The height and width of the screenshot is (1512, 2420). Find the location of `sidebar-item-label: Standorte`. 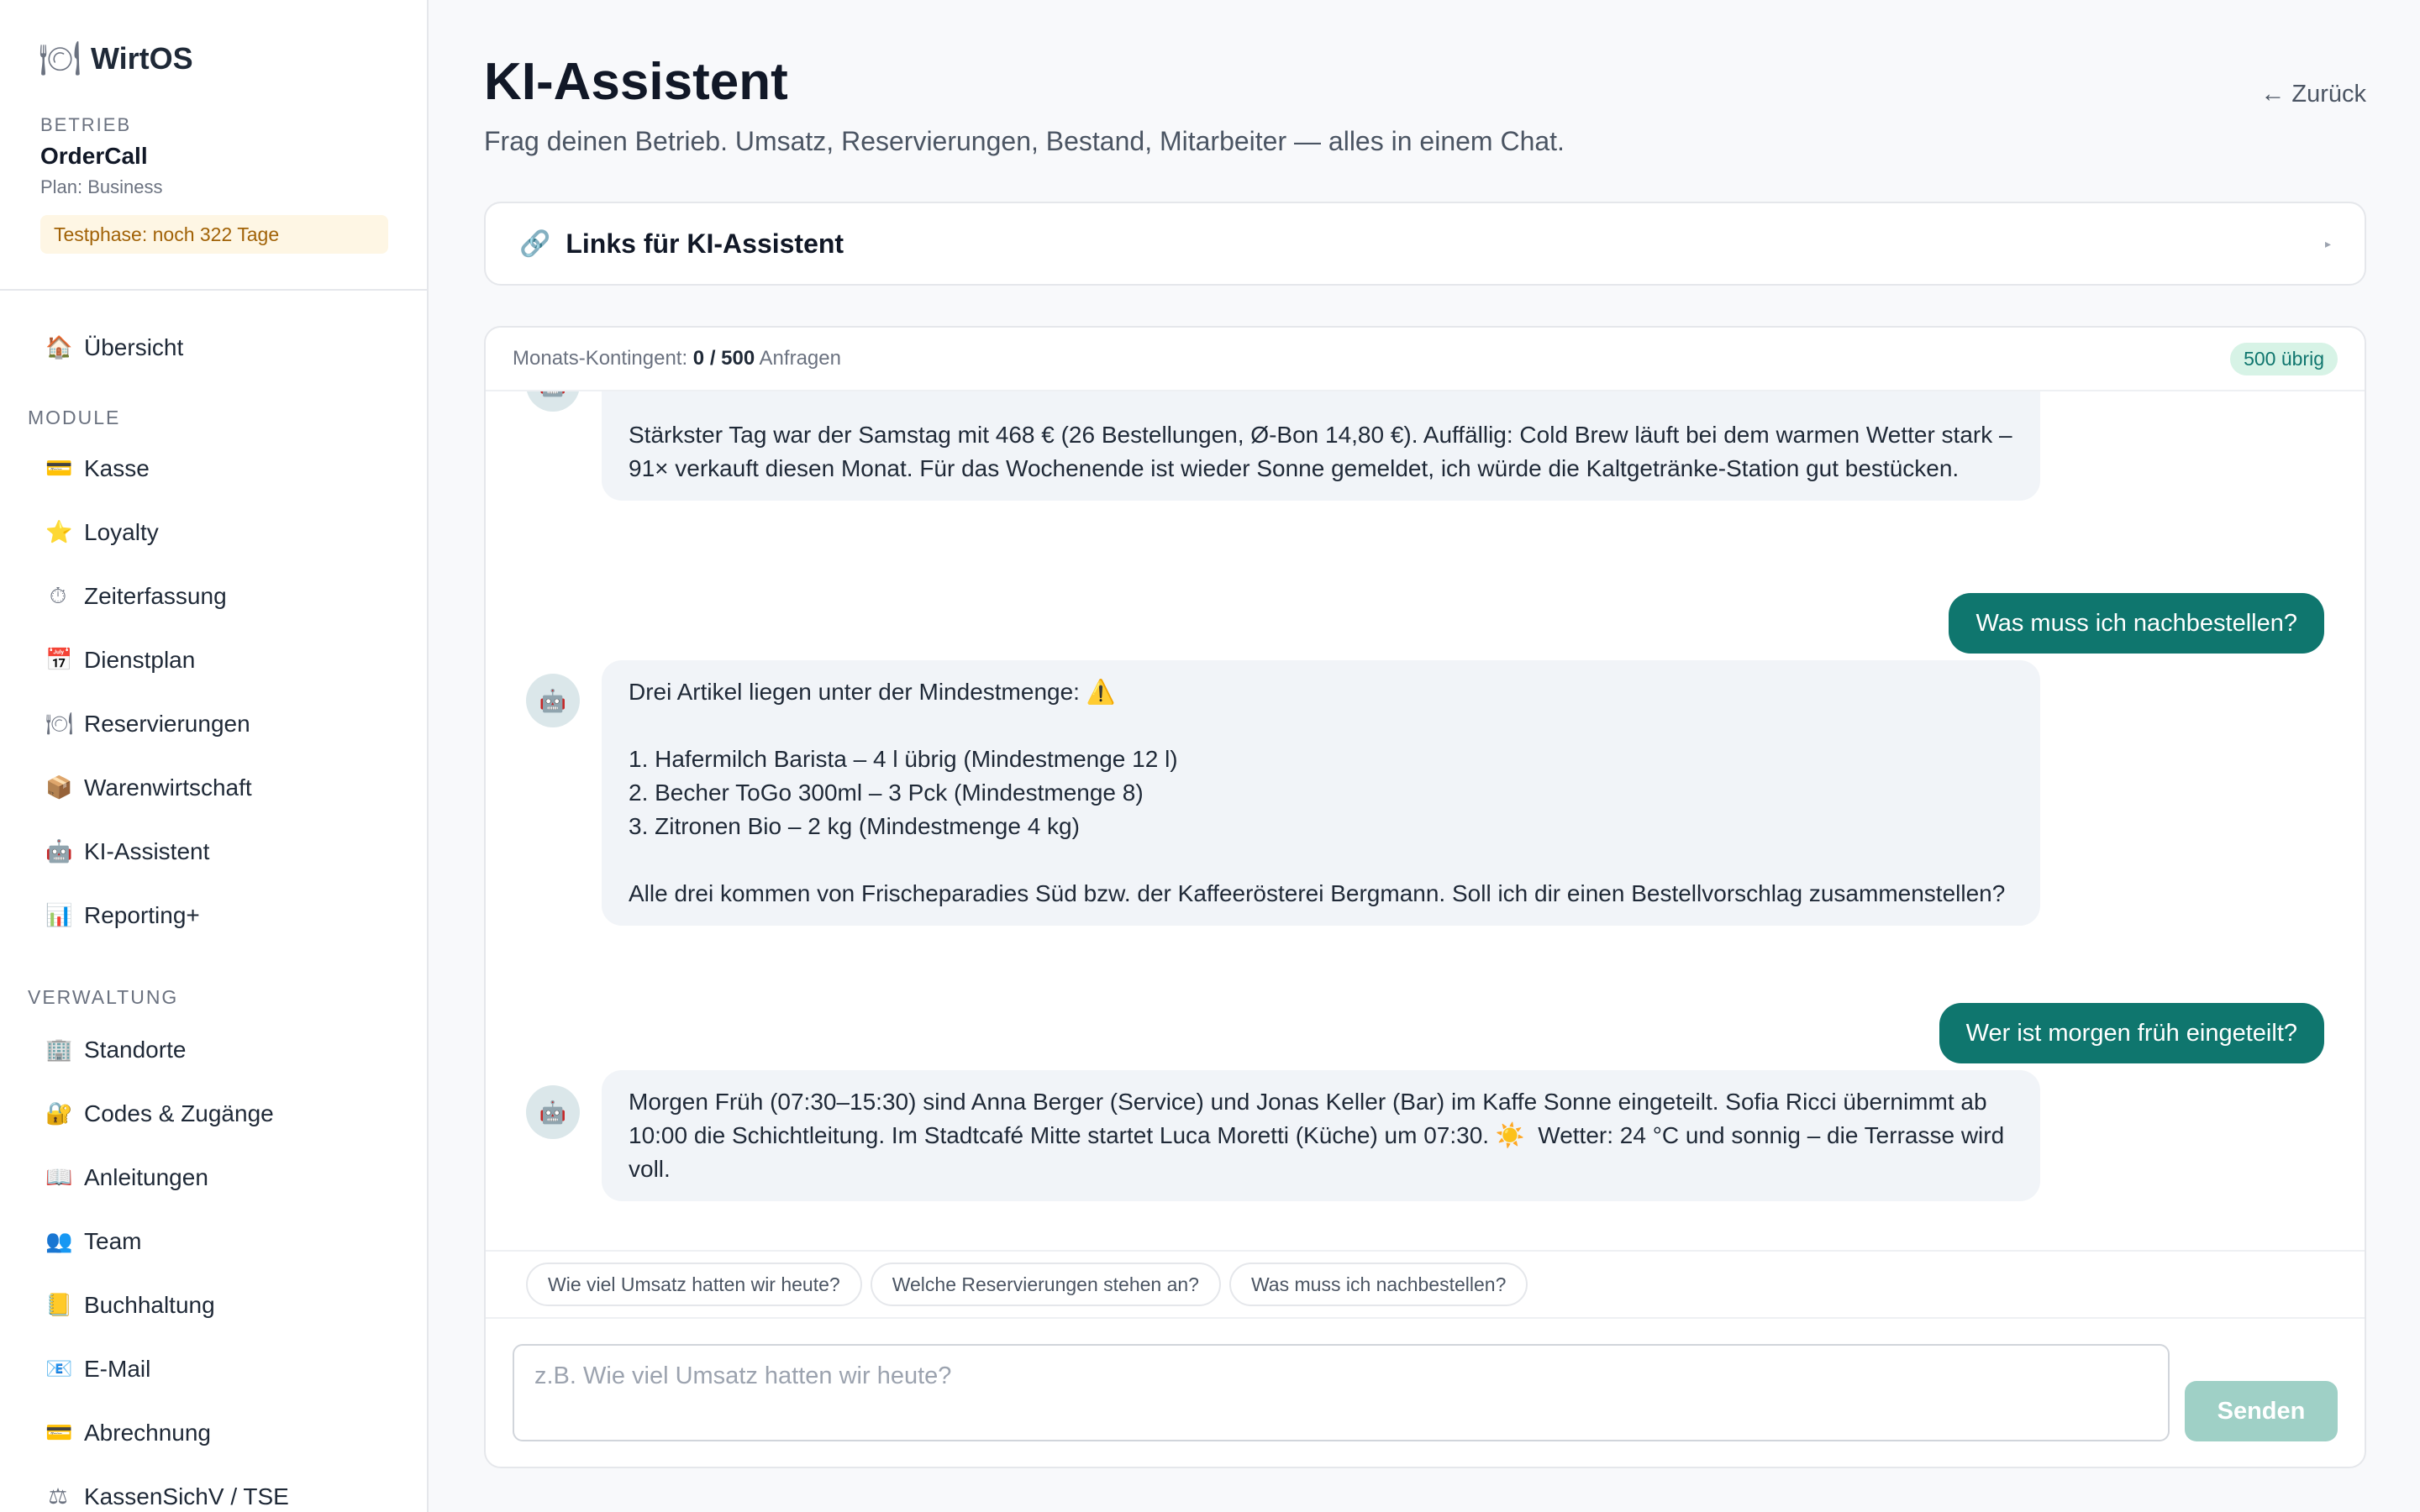

sidebar-item-label: Standorte is located at coordinates (135, 1050).